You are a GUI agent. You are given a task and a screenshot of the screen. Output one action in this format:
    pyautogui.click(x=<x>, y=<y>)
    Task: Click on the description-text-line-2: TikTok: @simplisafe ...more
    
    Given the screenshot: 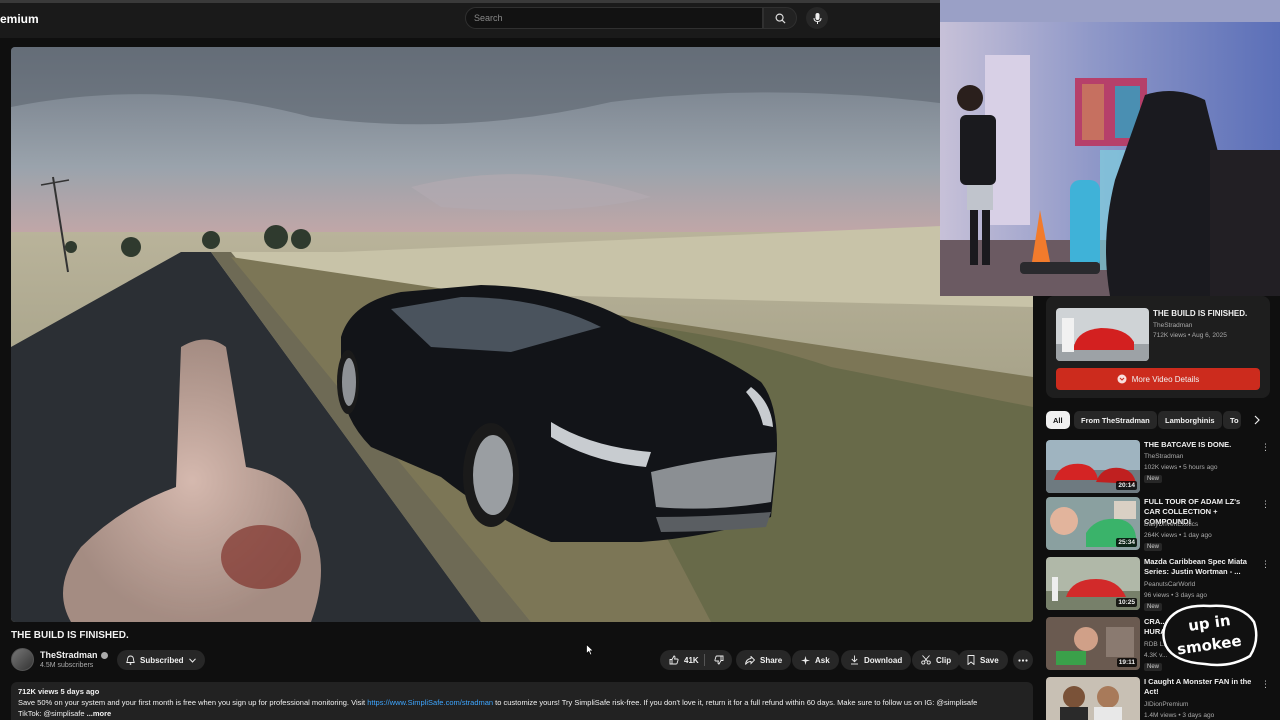 What is the action you would take?
    pyautogui.click(x=522, y=713)
    